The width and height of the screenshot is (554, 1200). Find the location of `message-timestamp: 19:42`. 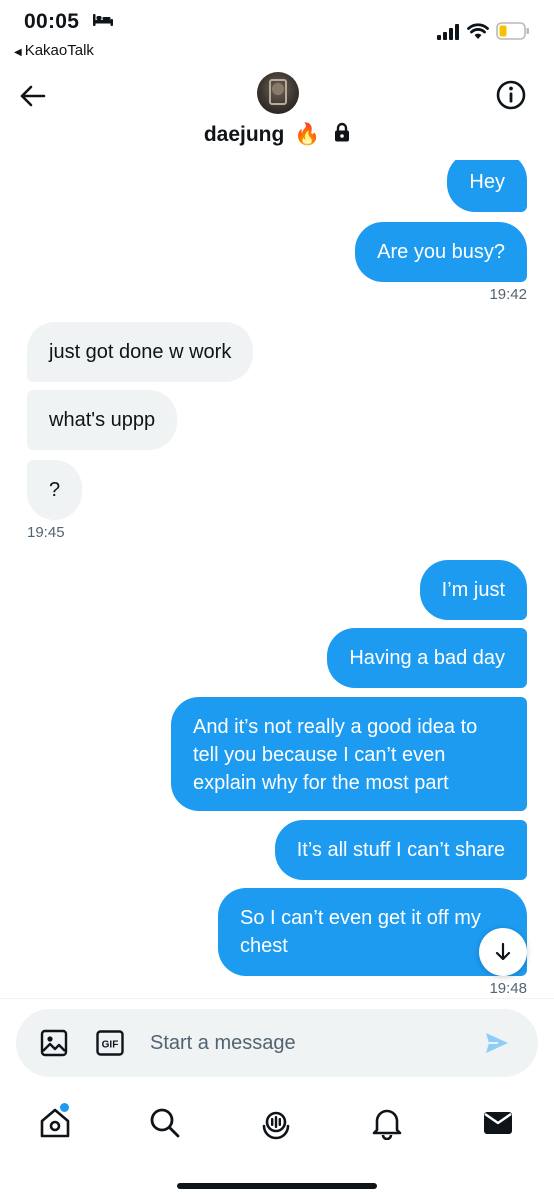

message-timestamp: 19:42 is located at coordinates (508, 294).